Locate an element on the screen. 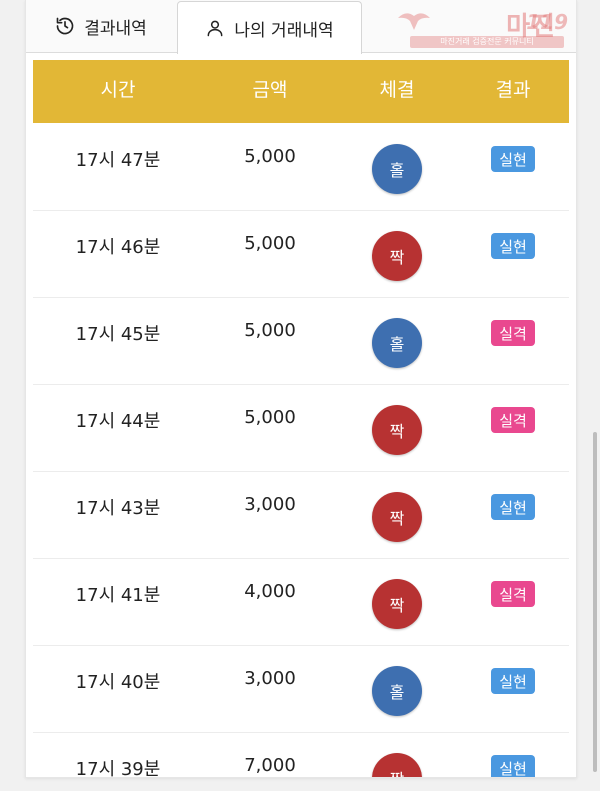 The width and height of the screenshot is (600, 791). time-cell: 17시 46분 is located at coordinates (118, 247).